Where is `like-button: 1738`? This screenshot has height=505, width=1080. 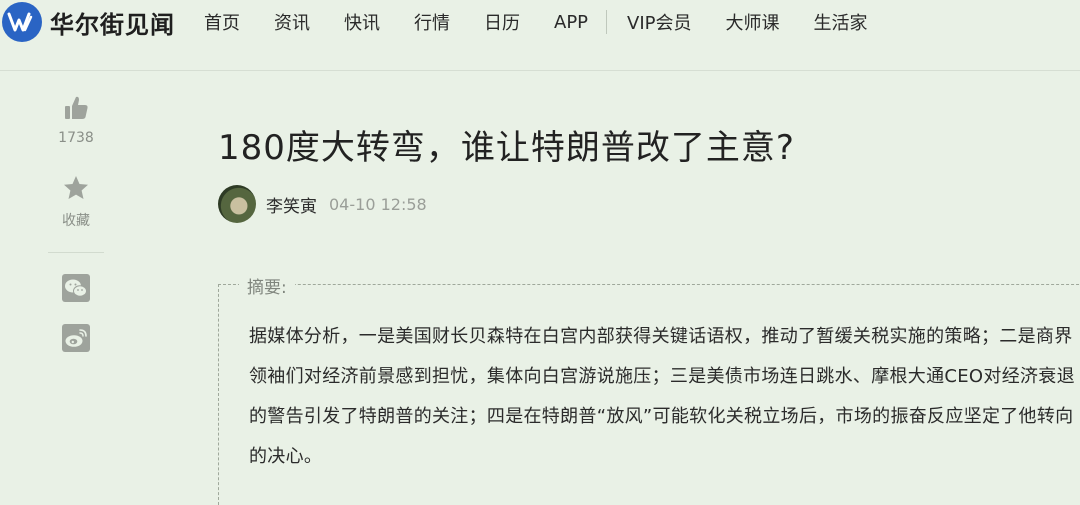
like-button: 1738 is located at coordinates (76, 120).